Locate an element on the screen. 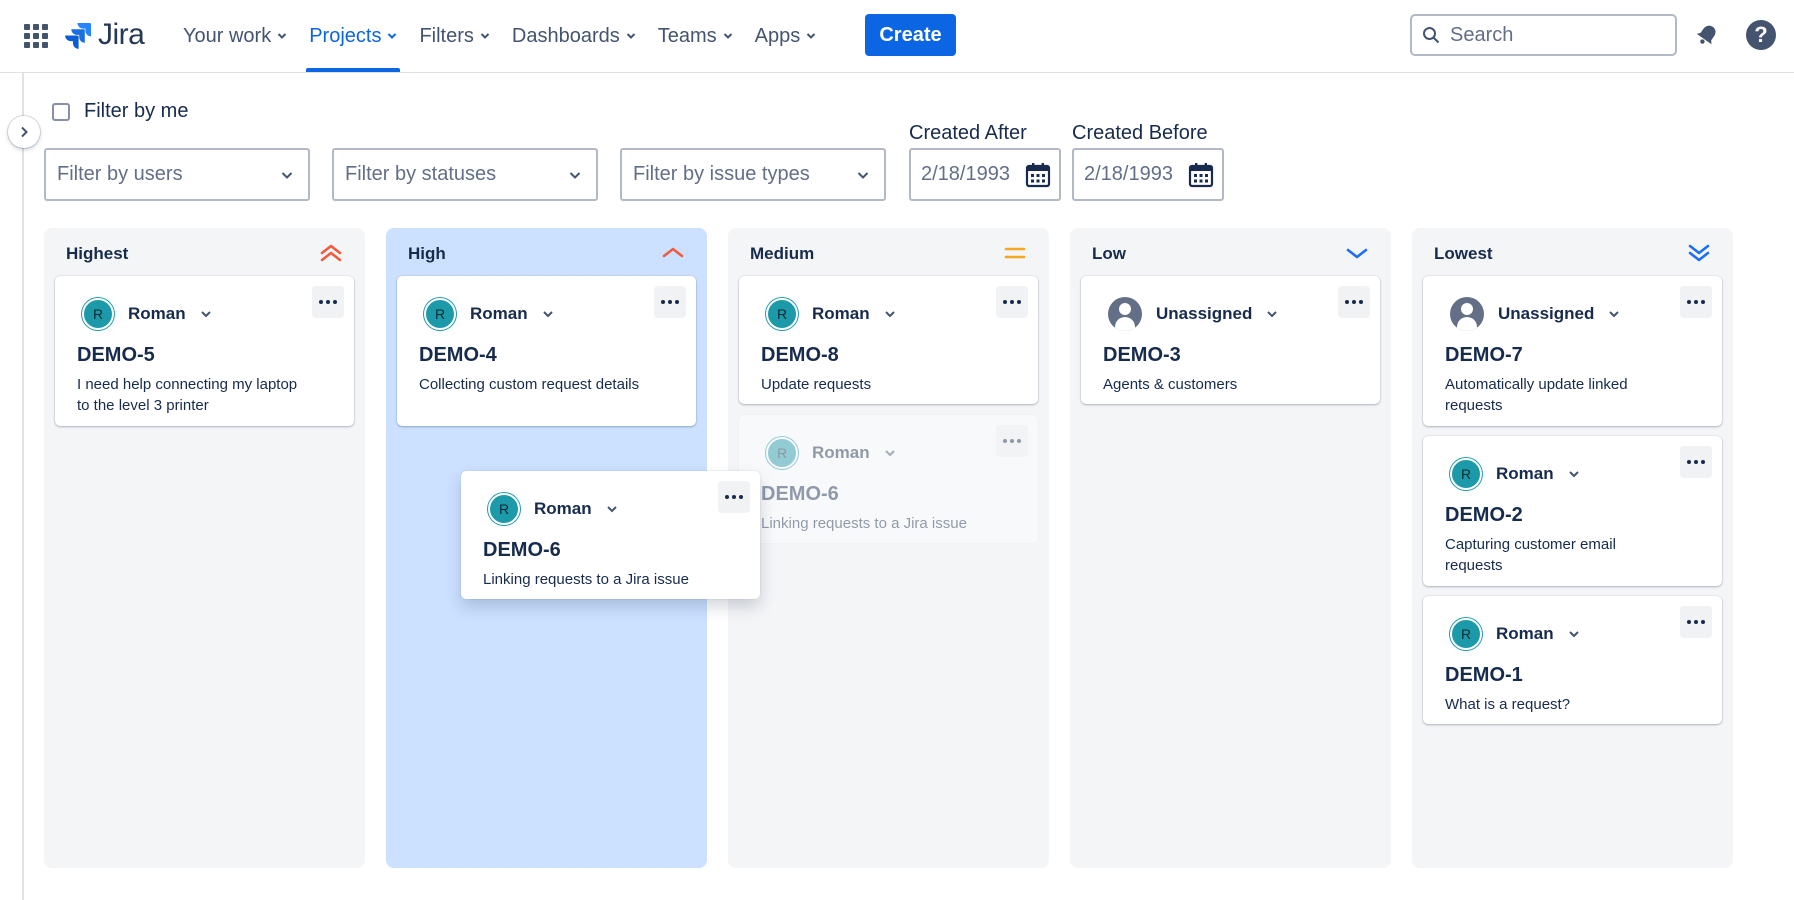  priority-medium-icon is located at coordinates (1015, 253).